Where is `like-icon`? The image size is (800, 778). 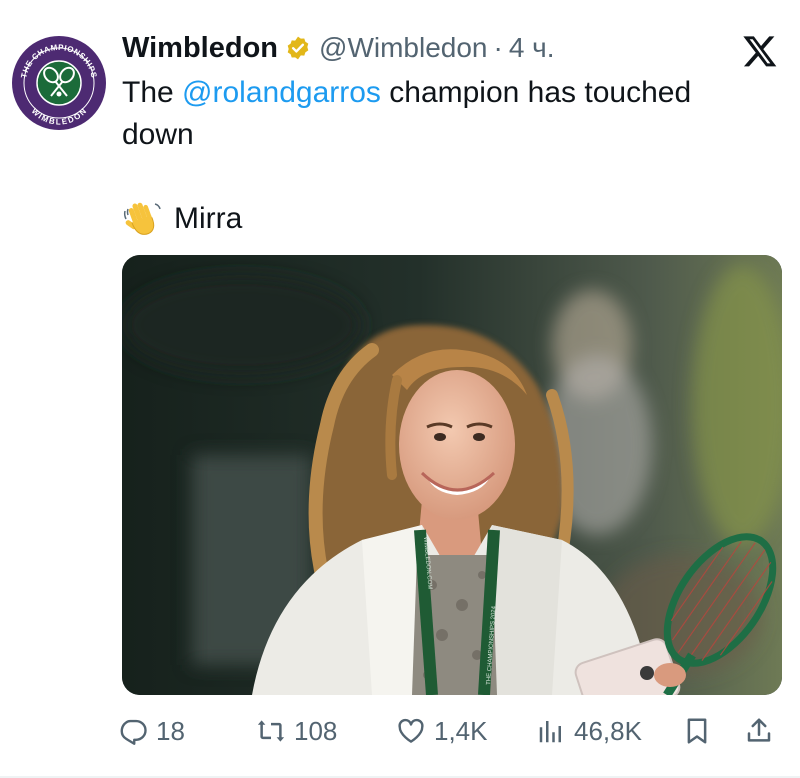
like-icon is located at coordinates (411, 730).